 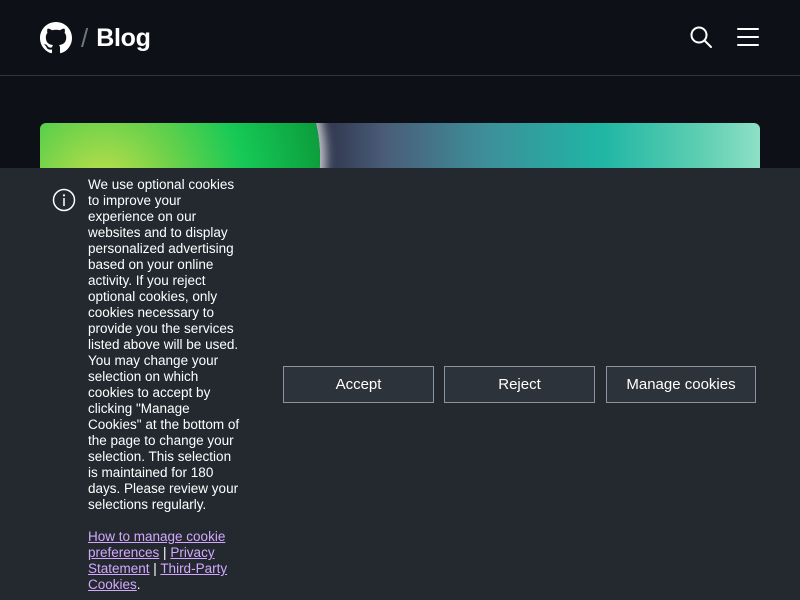 What do you see at coordinates (138, 584) in the screenshot?
I see `links-end: .` at bounding box center [138, 584].